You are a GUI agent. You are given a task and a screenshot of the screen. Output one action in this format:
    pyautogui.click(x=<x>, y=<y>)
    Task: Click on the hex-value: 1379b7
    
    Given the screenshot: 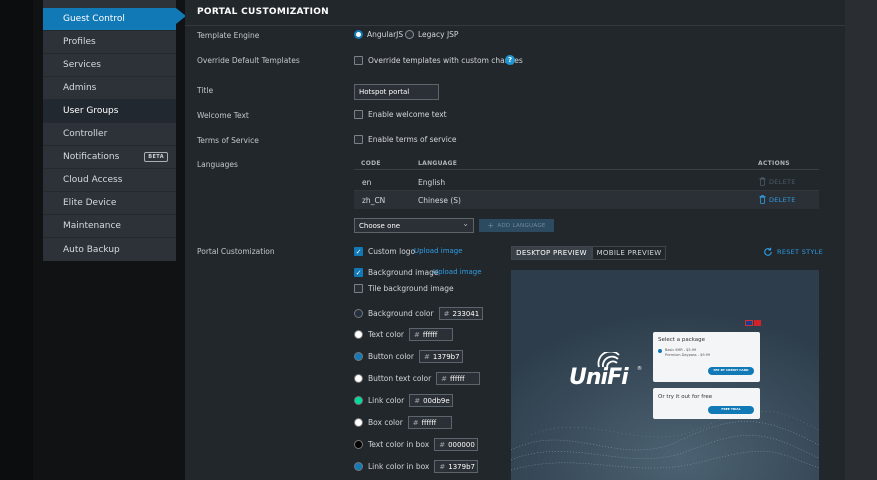 What is the action you would take?
    pyautogui.click(x=446, y=356)
    